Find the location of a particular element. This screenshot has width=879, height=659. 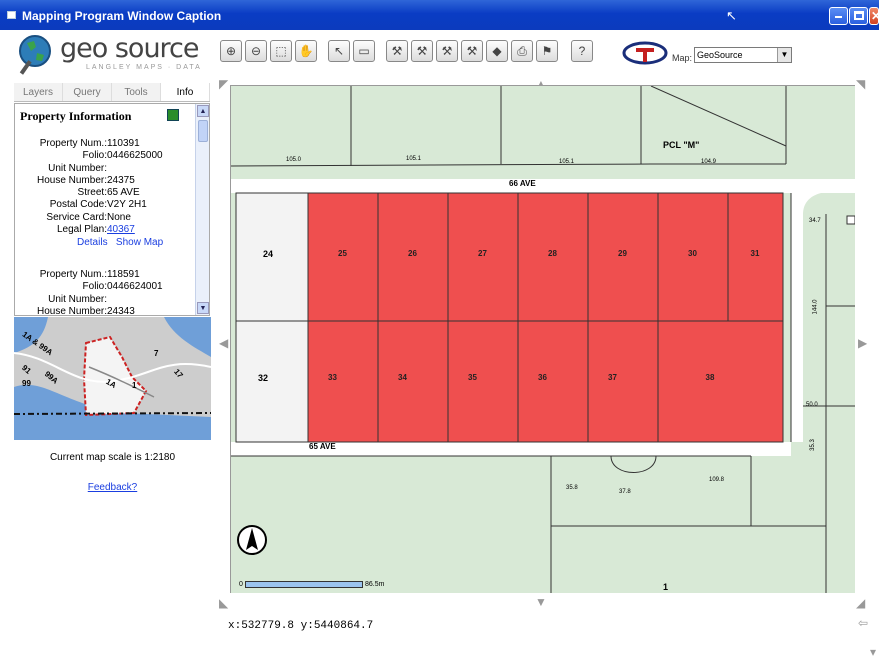

lot-label: 33 is located at coordinates (332, 377).